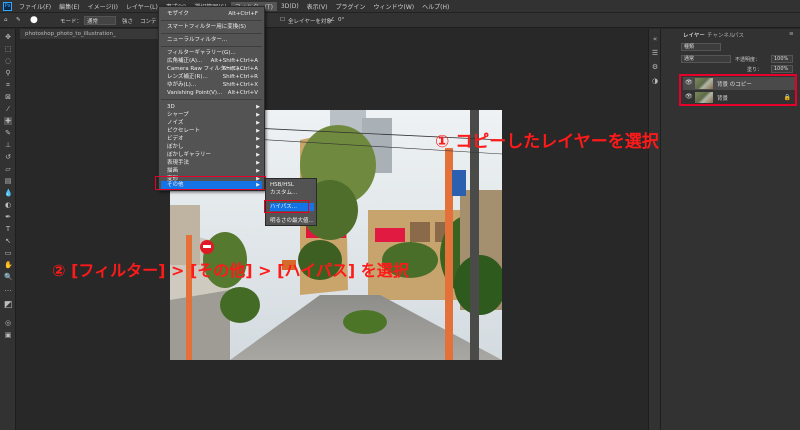 This screenshot has width=800, height=430. I want to click on menu-item-stylize: 表現手法 ▶, so click(214, 163).